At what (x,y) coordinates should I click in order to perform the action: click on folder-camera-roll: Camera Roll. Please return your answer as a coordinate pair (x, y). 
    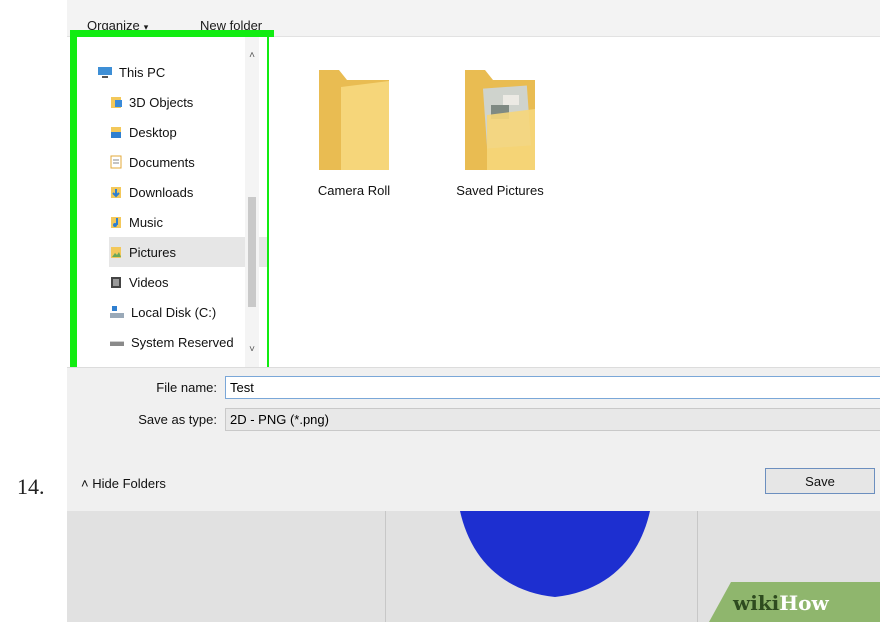
    Looking at the image, I should click on (354, 135).